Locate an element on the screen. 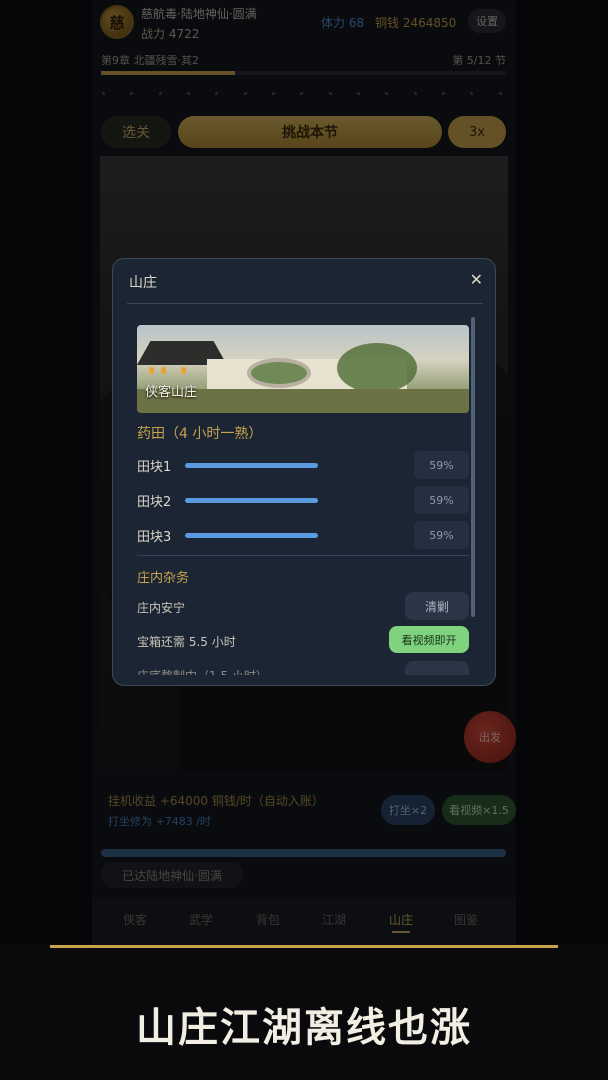  herb-field-title: 药田（4 小时一熟） is located at coordinates (200, 434).